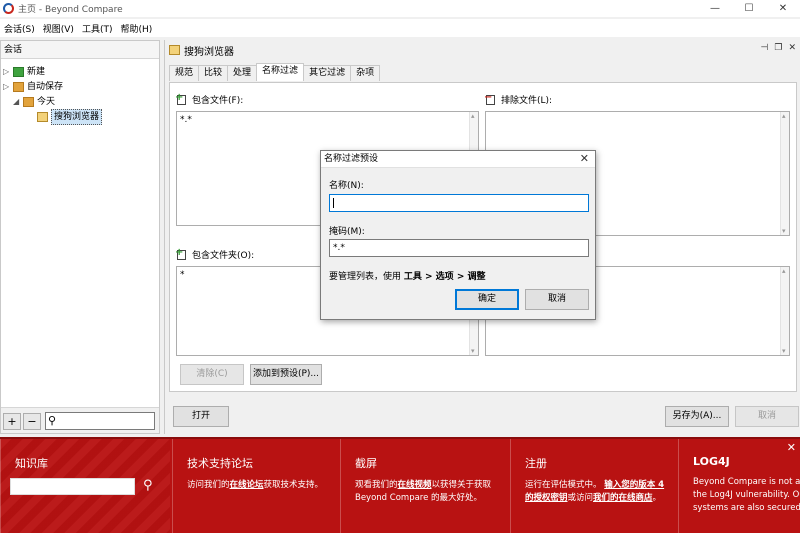 Image resolution: width=800 pixels, height=533 pixels. I want to click on restore-icon: ❐, so click(778, 48).